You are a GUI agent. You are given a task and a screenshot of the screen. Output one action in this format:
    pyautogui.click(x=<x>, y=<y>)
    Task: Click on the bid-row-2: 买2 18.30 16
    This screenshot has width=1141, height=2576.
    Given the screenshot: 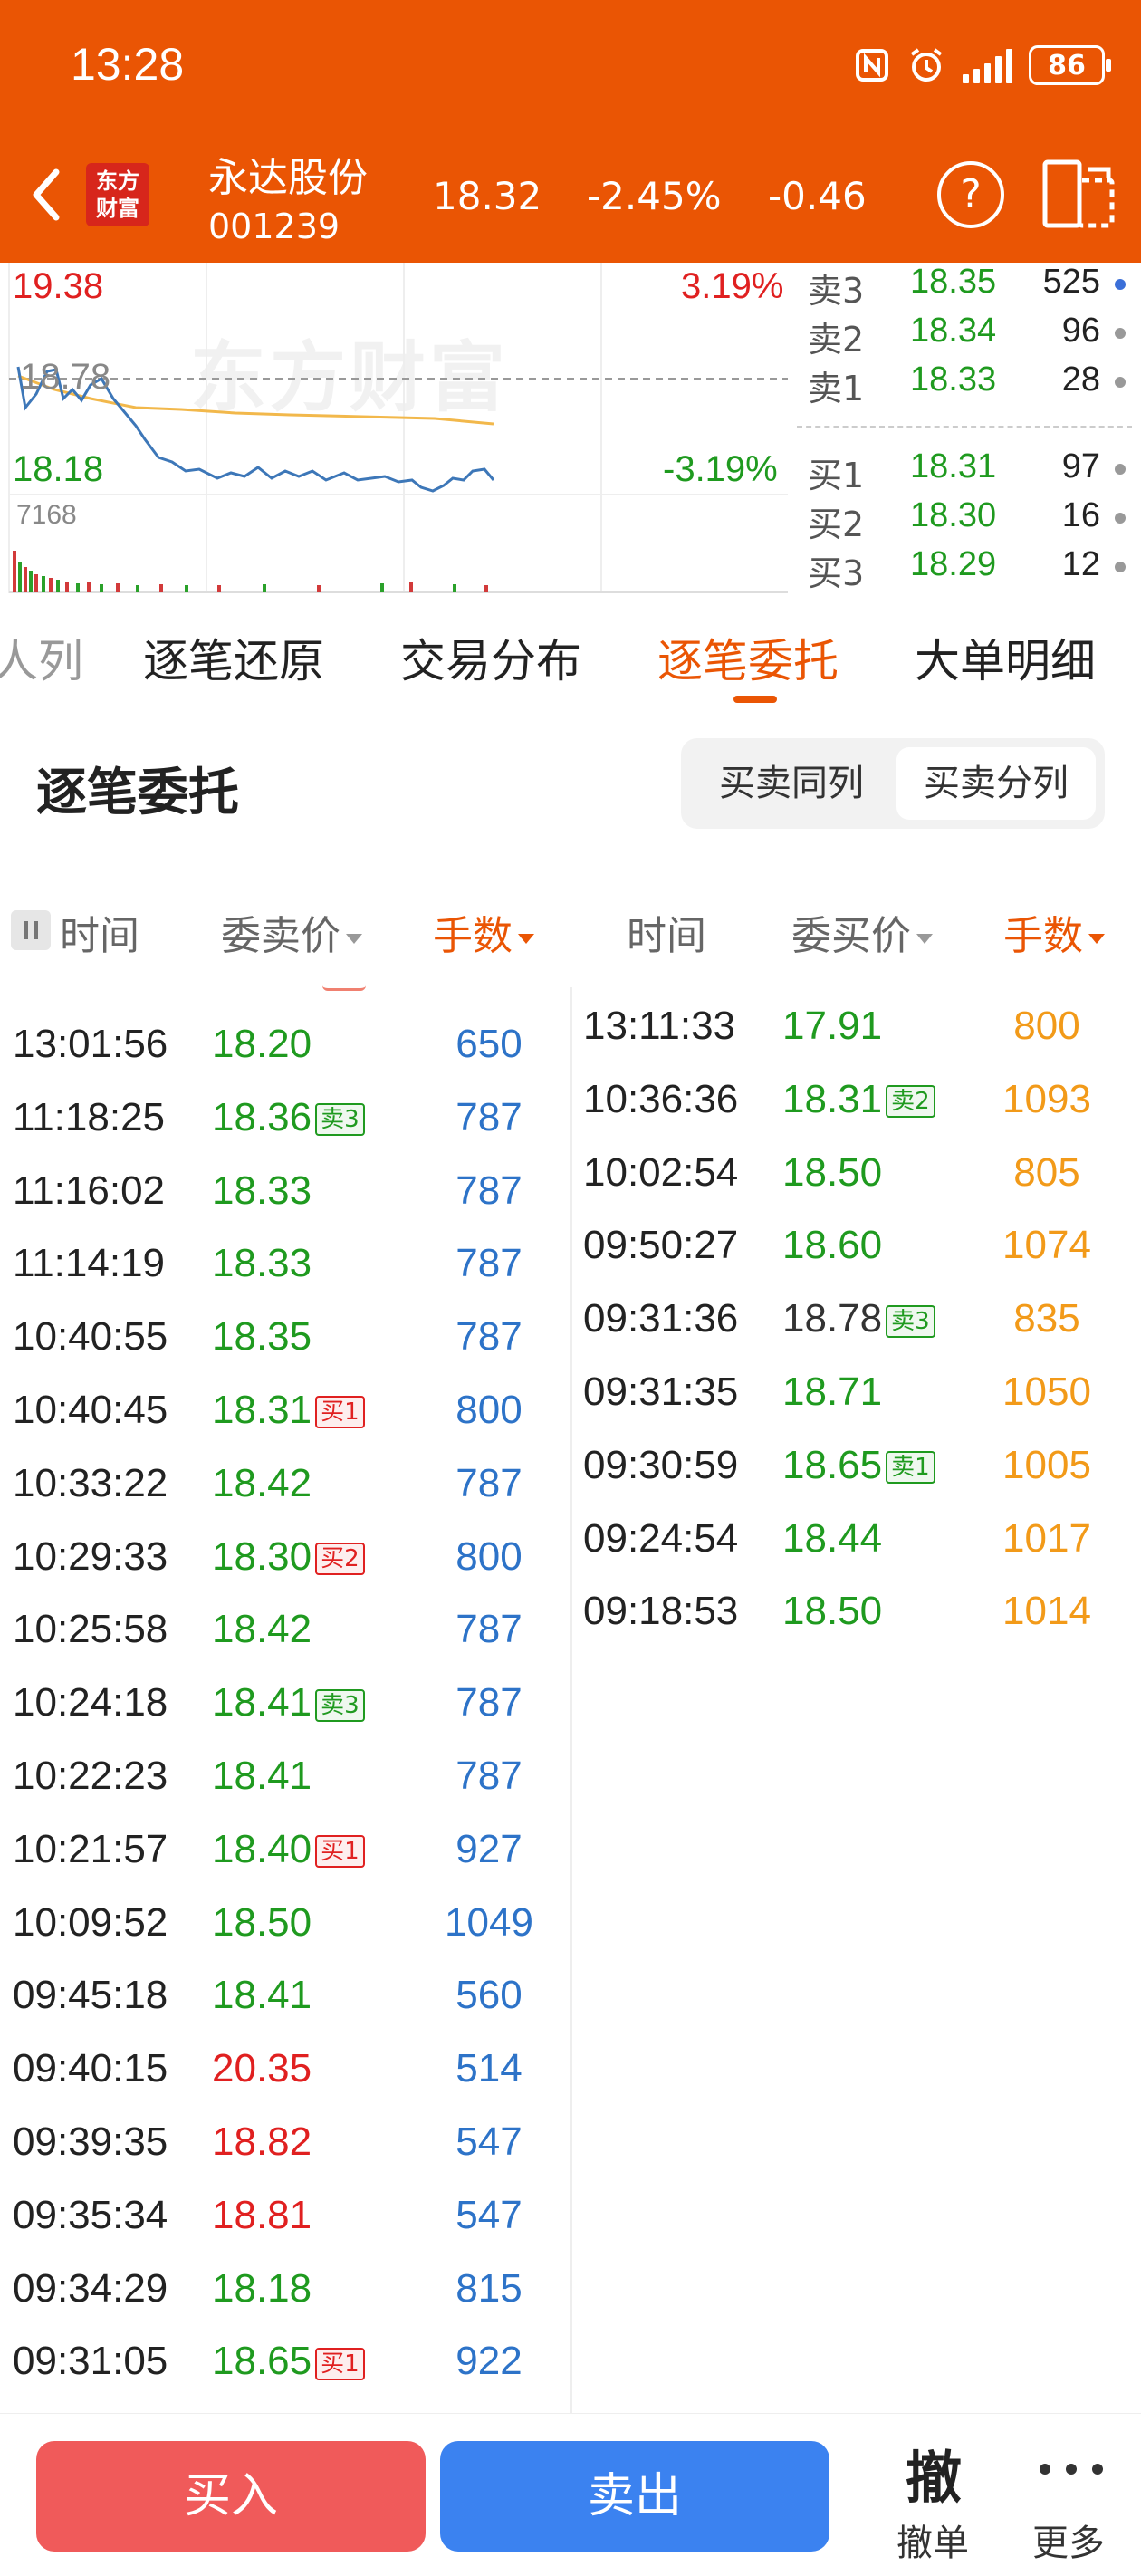 What is the action you would take?
    pyautogui.click(x=966, y=520)
    